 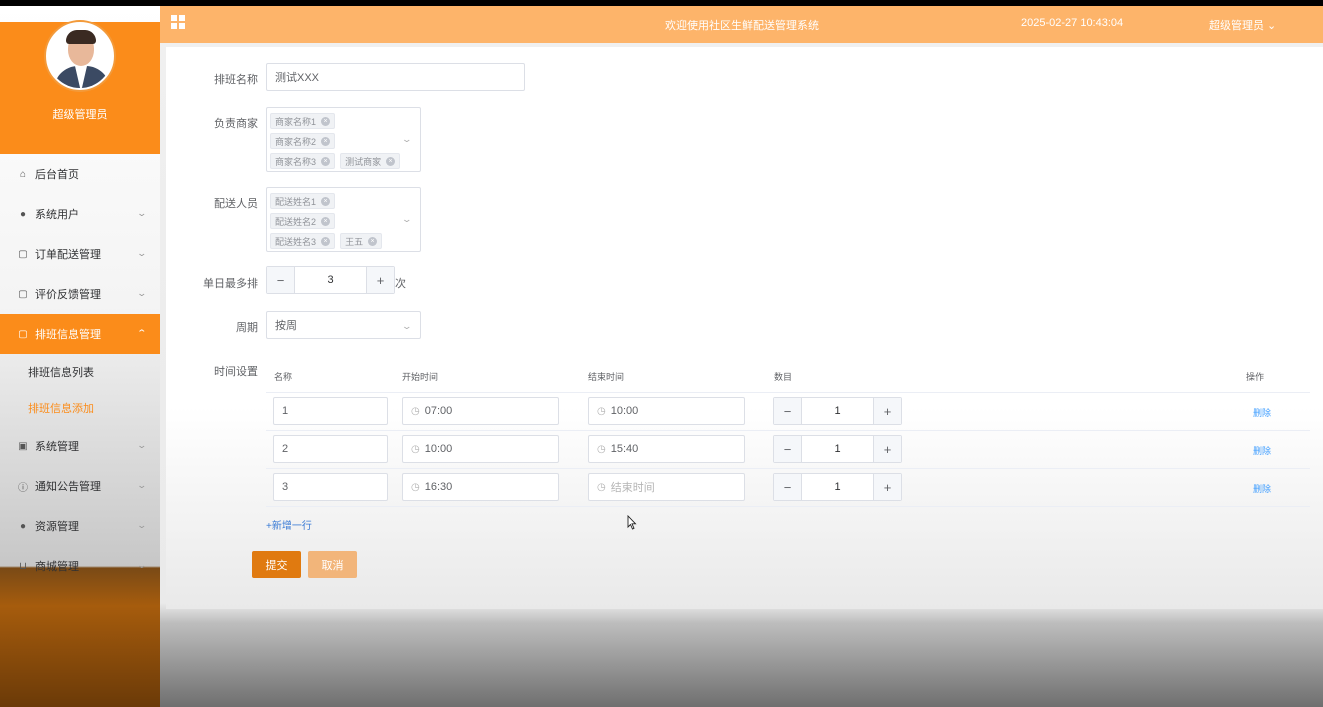 I want to click on schedule-name-input: 测试XXX, so click(x=395, y=77).